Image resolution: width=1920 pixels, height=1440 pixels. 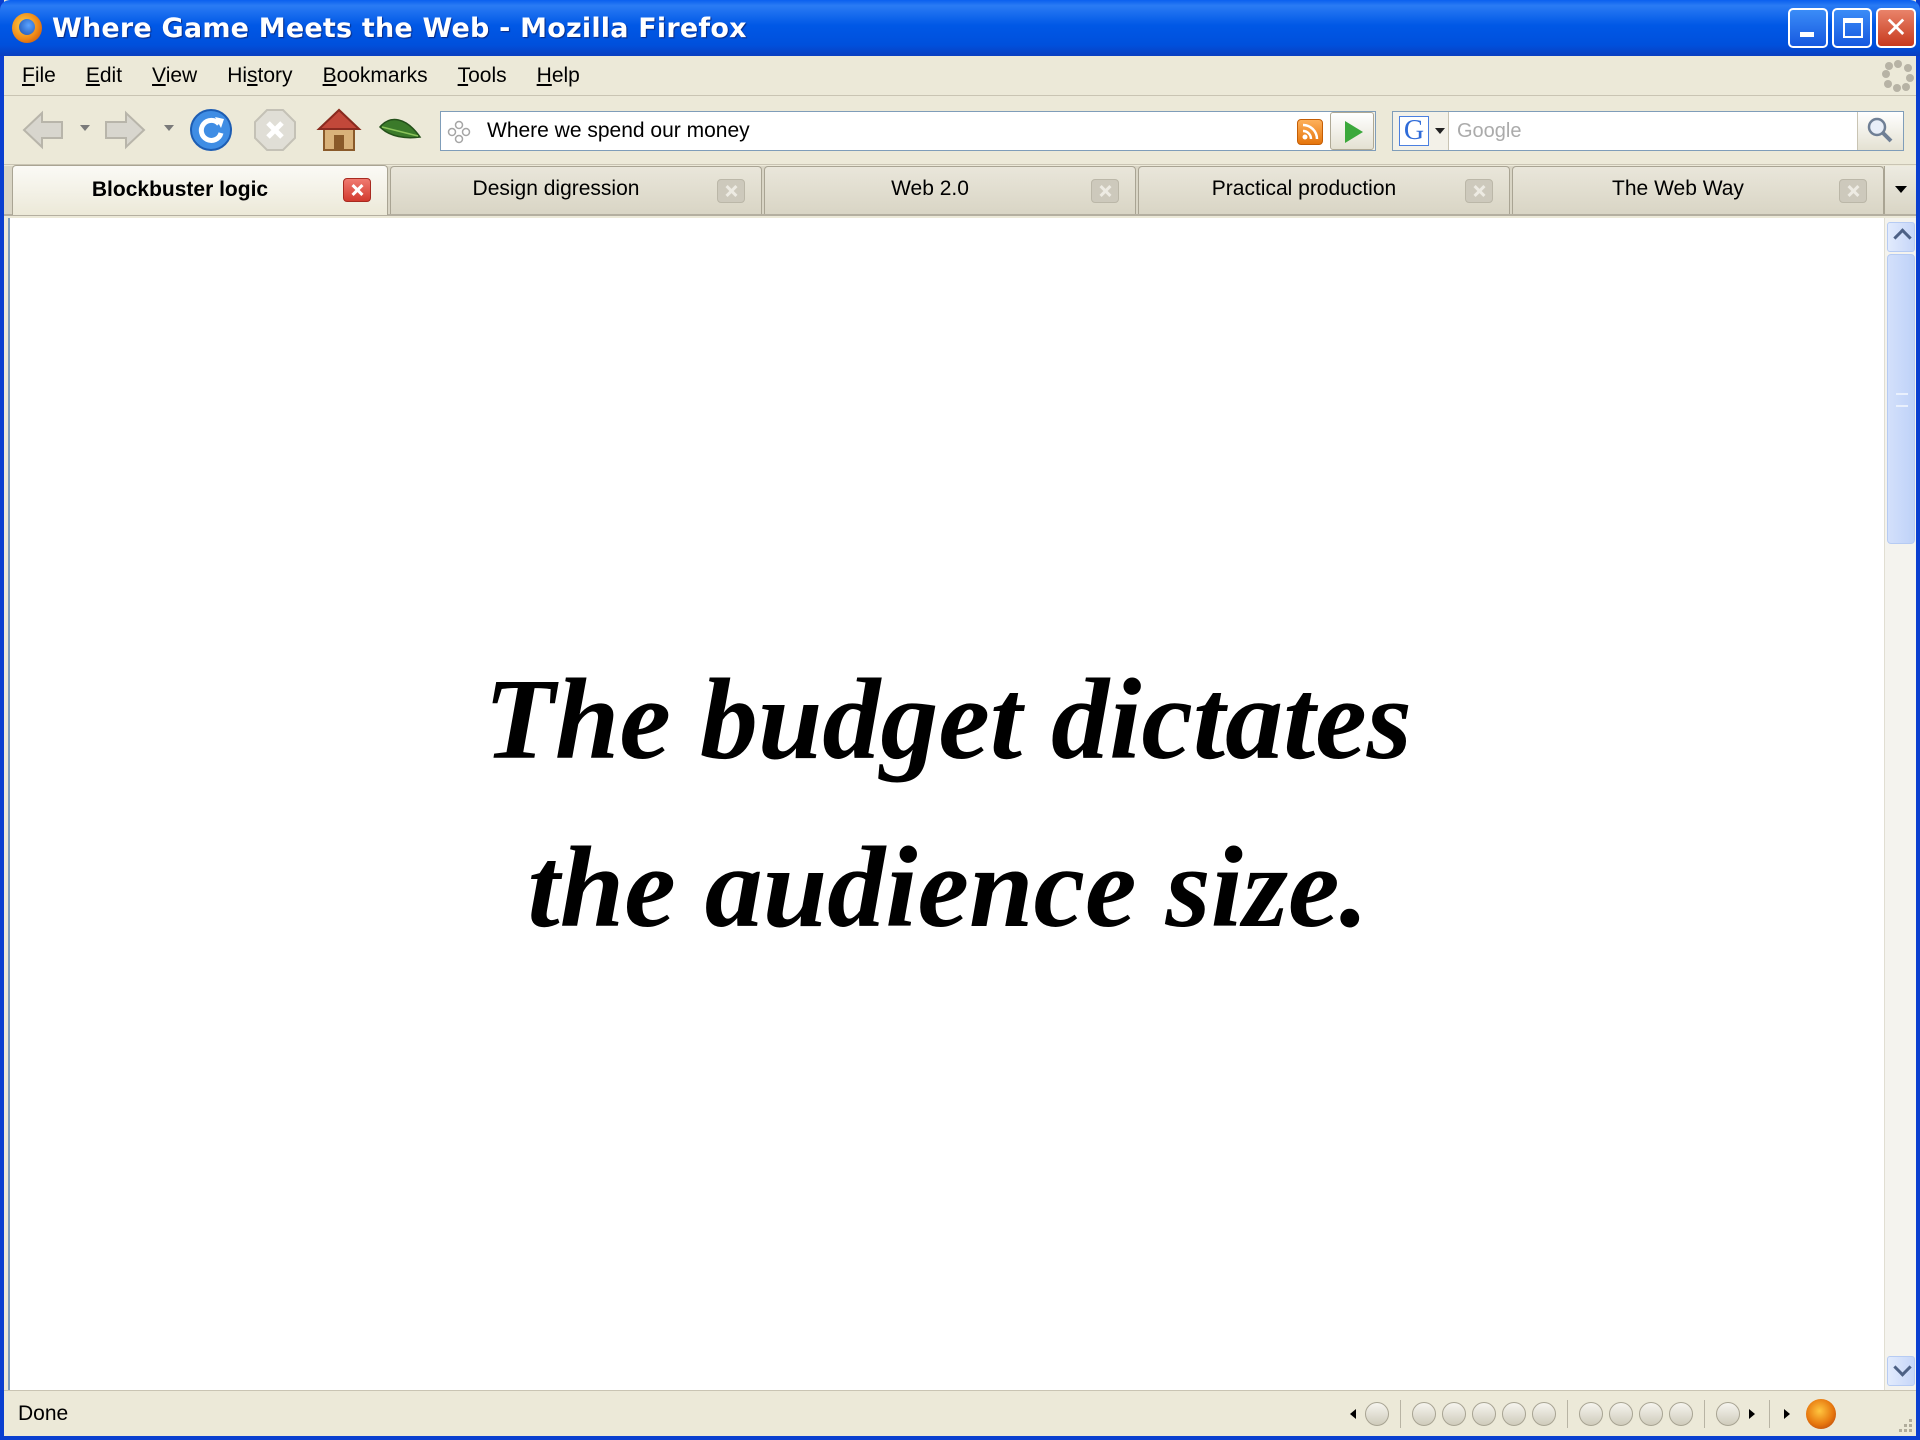 I want to click on expand-arrow-icon, so click(x=1787, y=1414).